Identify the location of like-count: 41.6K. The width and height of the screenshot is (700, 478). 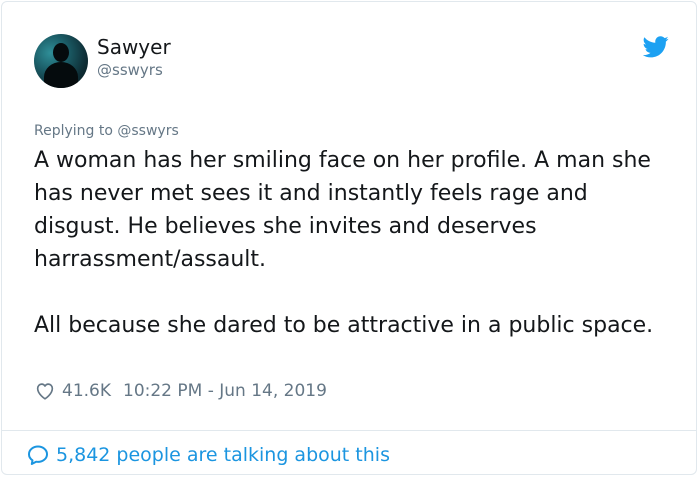
(86, 391).